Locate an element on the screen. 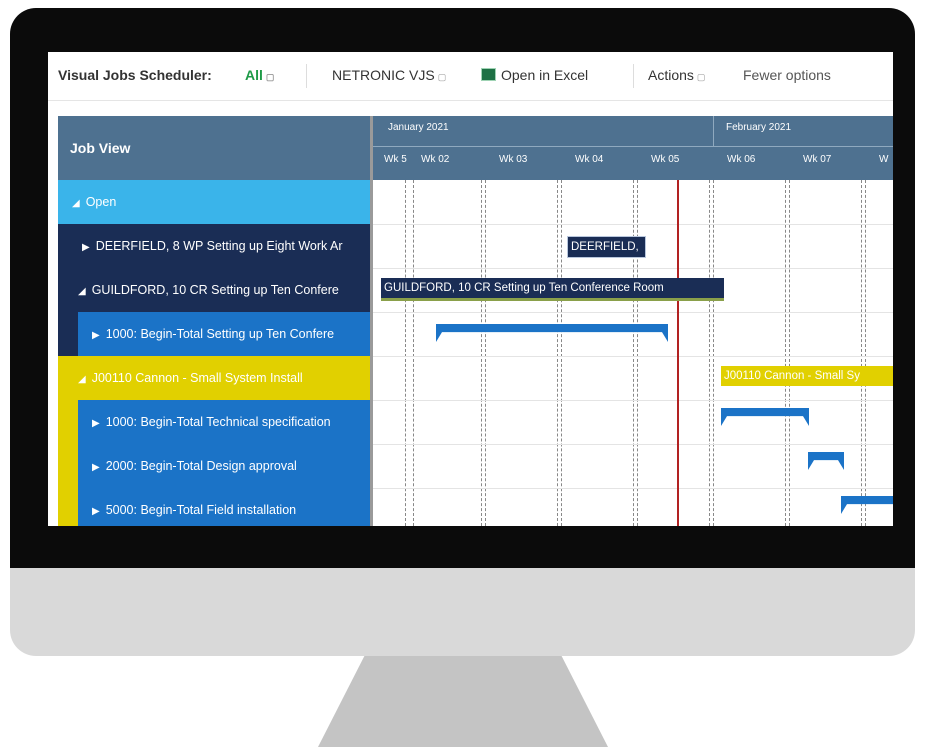  today-line is located at coordinates (678, 353).